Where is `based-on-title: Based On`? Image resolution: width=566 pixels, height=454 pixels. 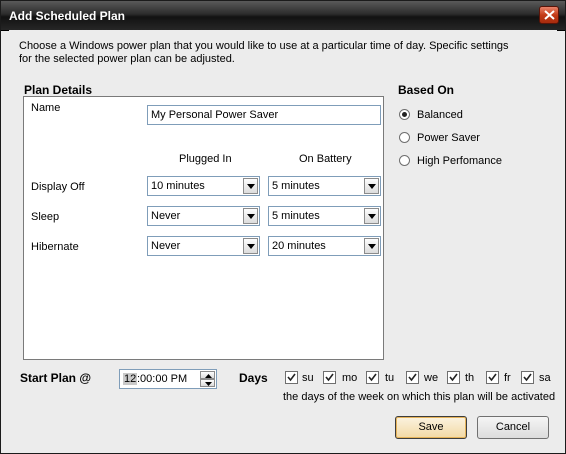 based-on-title: Based On is located at coordinates (426, 90).